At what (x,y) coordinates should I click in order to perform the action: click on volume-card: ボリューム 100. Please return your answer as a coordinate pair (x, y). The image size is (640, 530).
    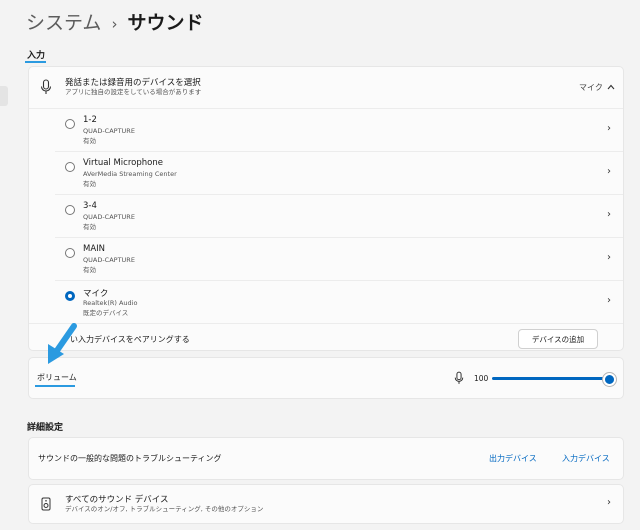
    Looking at the image, I should click on (326, 378).